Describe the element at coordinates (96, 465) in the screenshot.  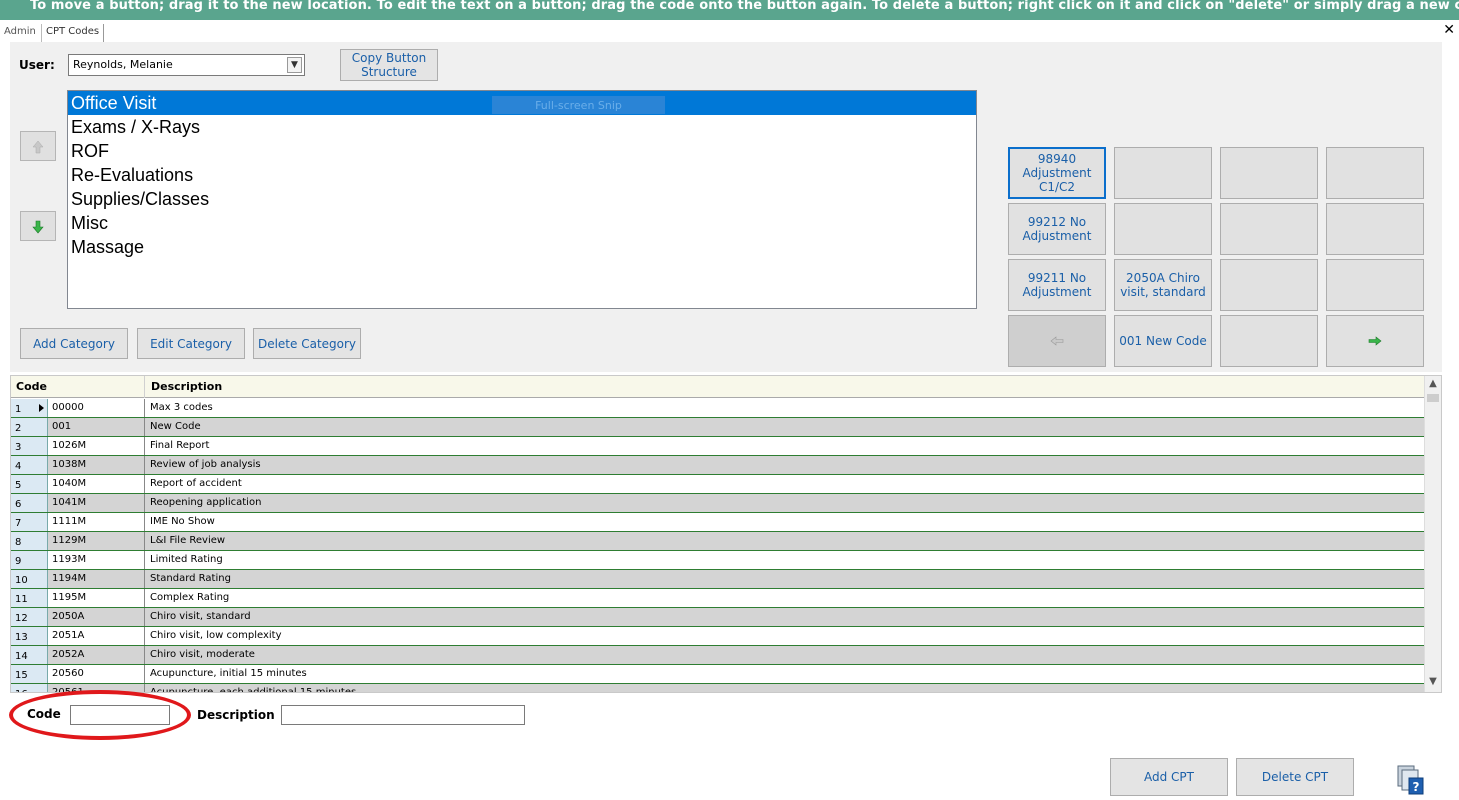
I see `code-cell: 1038M` at that location.